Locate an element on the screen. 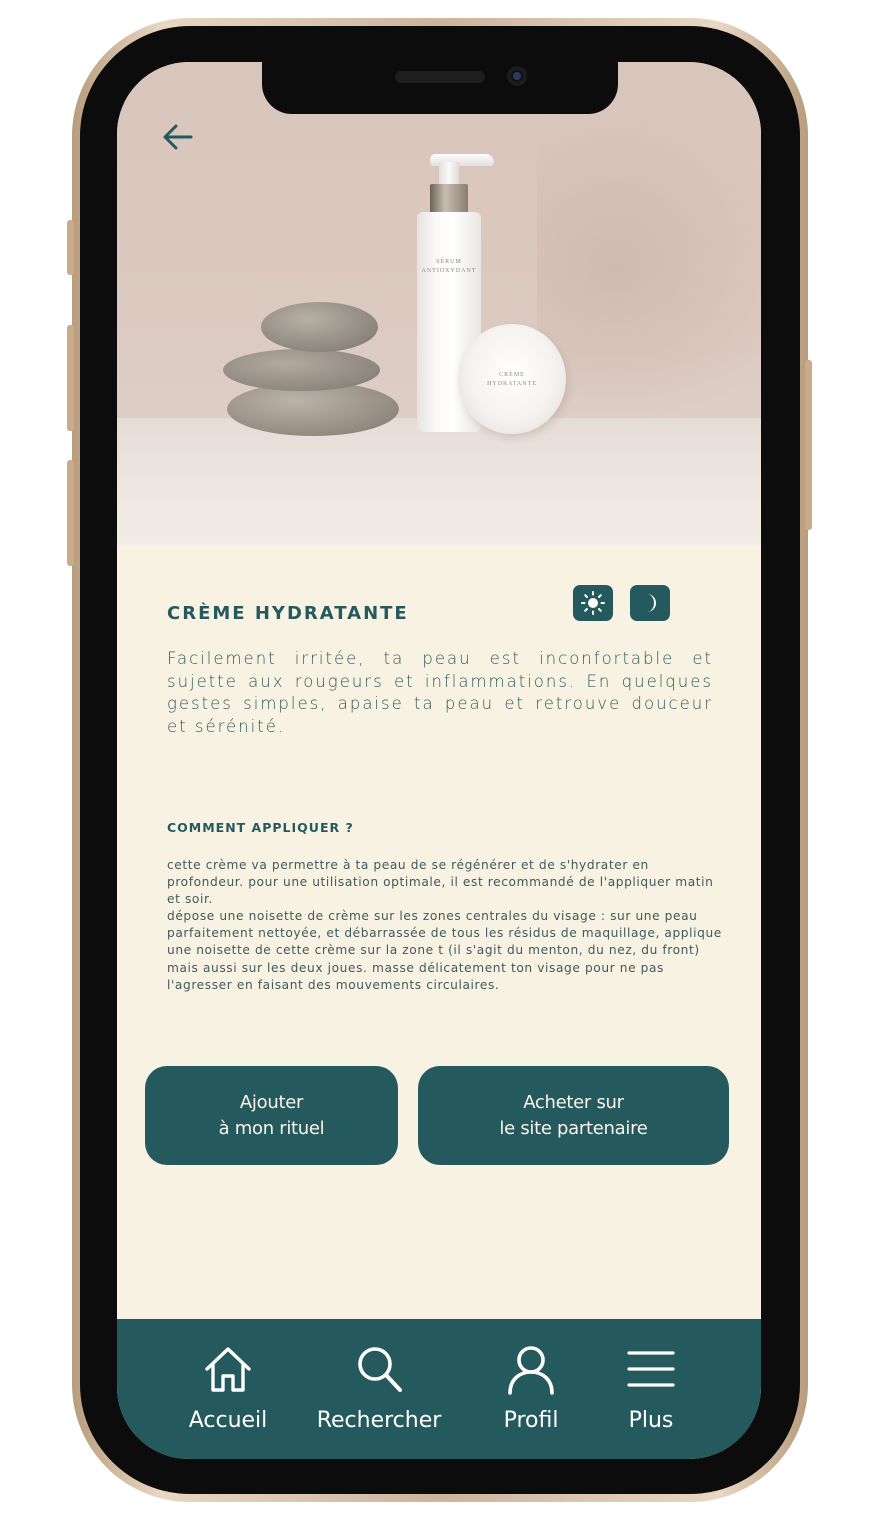 The height and width of the screenshot is (1520, 878). nav-label-home: Accueil is located at coordinates (228, 1420).